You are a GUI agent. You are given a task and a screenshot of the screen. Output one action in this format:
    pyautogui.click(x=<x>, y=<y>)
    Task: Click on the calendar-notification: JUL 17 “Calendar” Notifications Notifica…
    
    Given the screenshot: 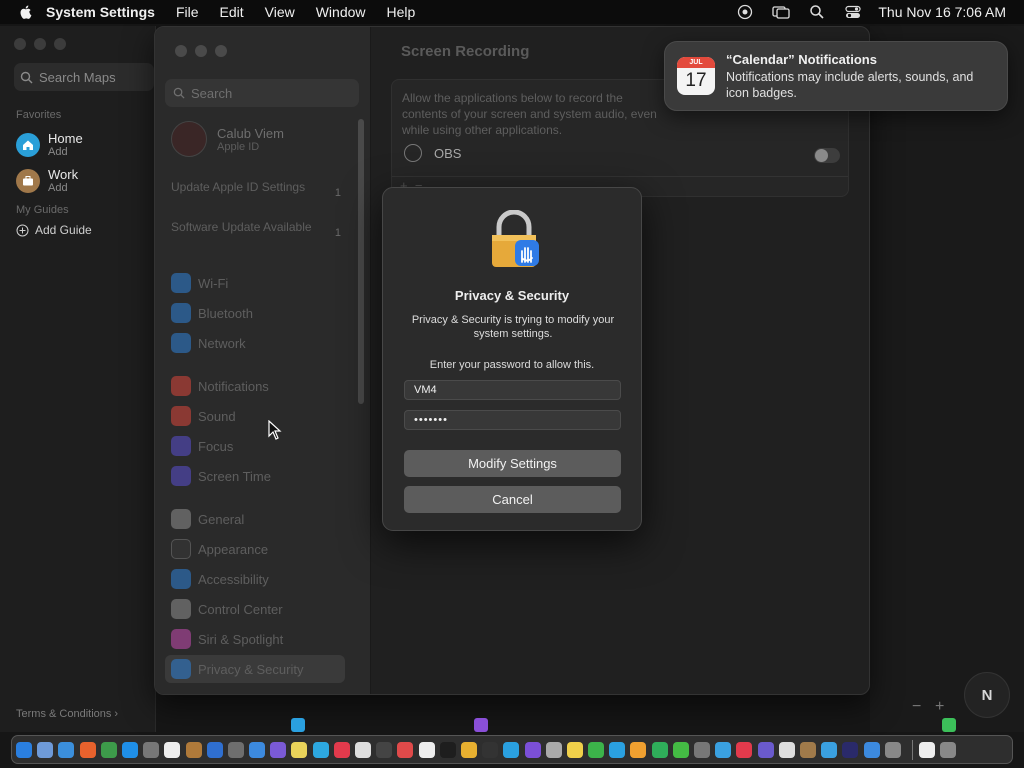 What is the action you would take?
    pyautogui.click(x=836, y=76)
    